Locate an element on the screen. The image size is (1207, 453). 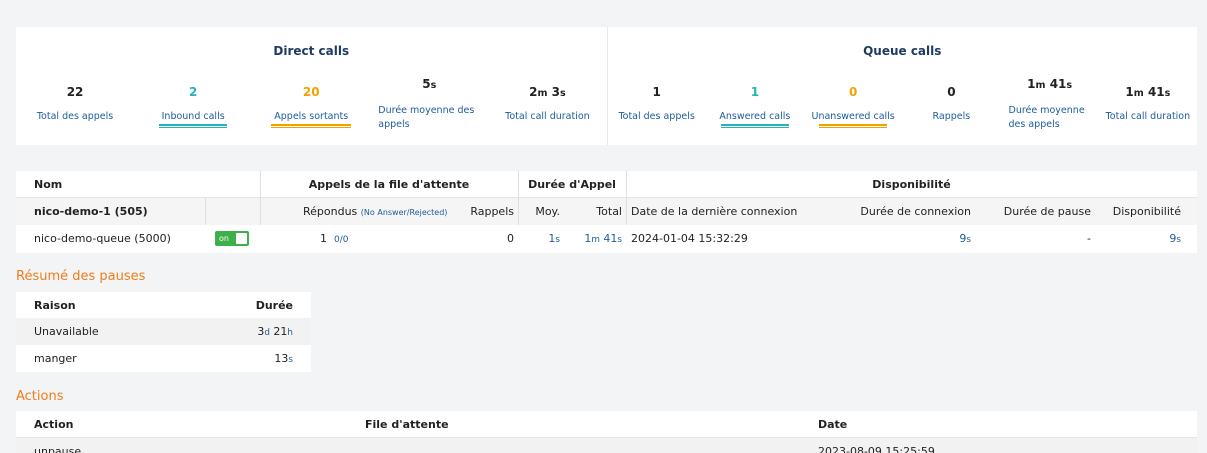
direct-inbound-calls: 2 Inbound calls is located at coordinates (193, 107).